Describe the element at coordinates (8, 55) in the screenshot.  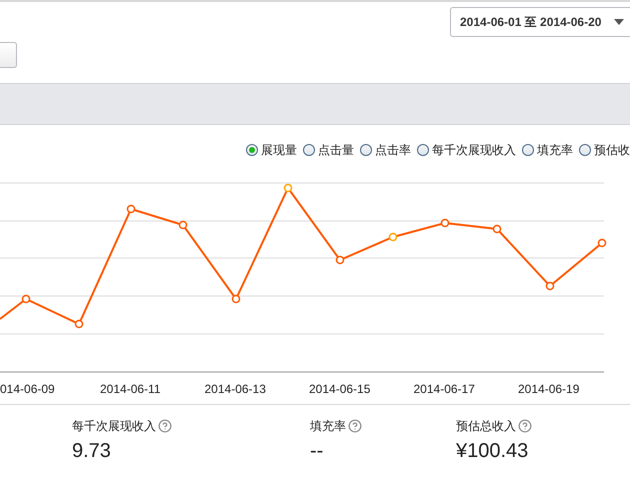
I see `button-edge` at that location.